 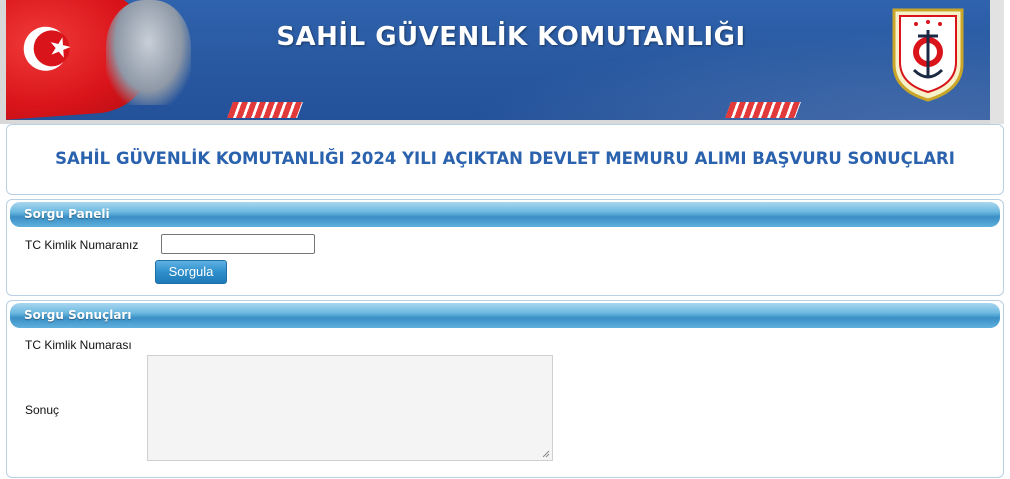 I want to click on ataturk-portrait, so click(x=148, y=52).